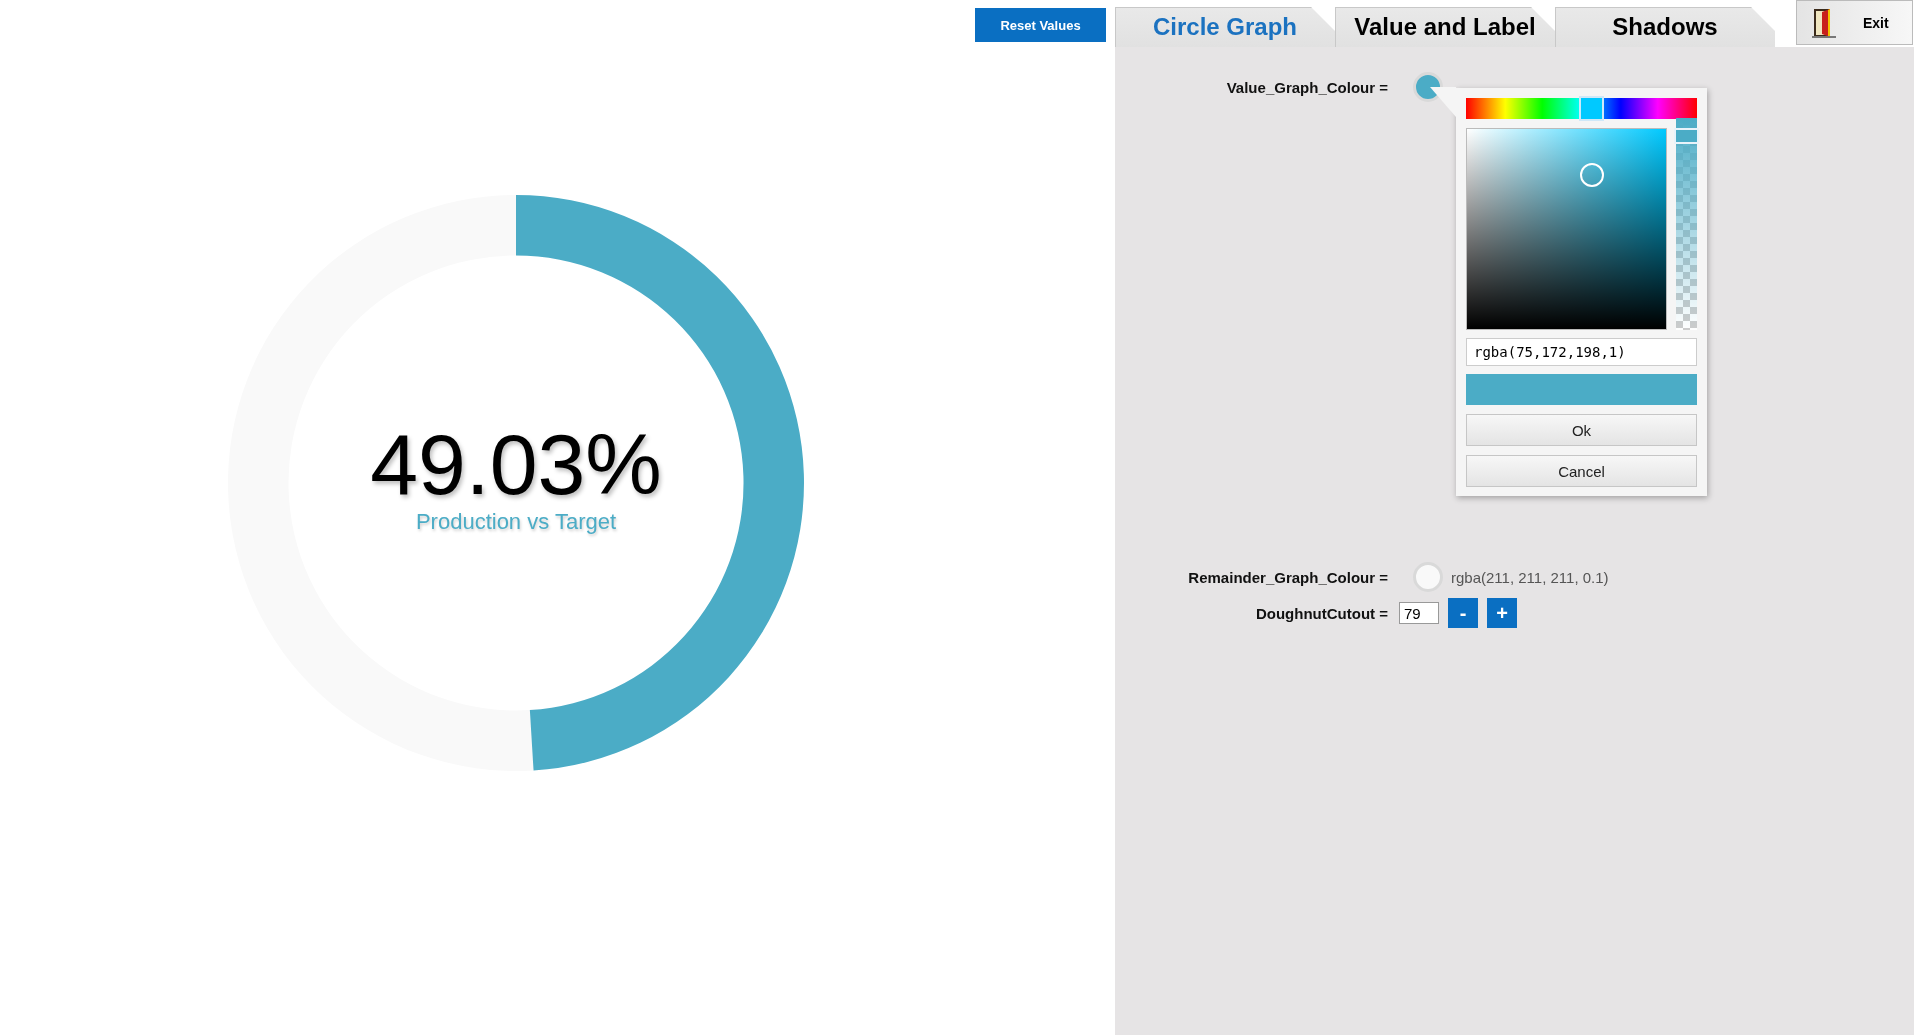  I want to click on number-field: 79, so click(1419, 613).